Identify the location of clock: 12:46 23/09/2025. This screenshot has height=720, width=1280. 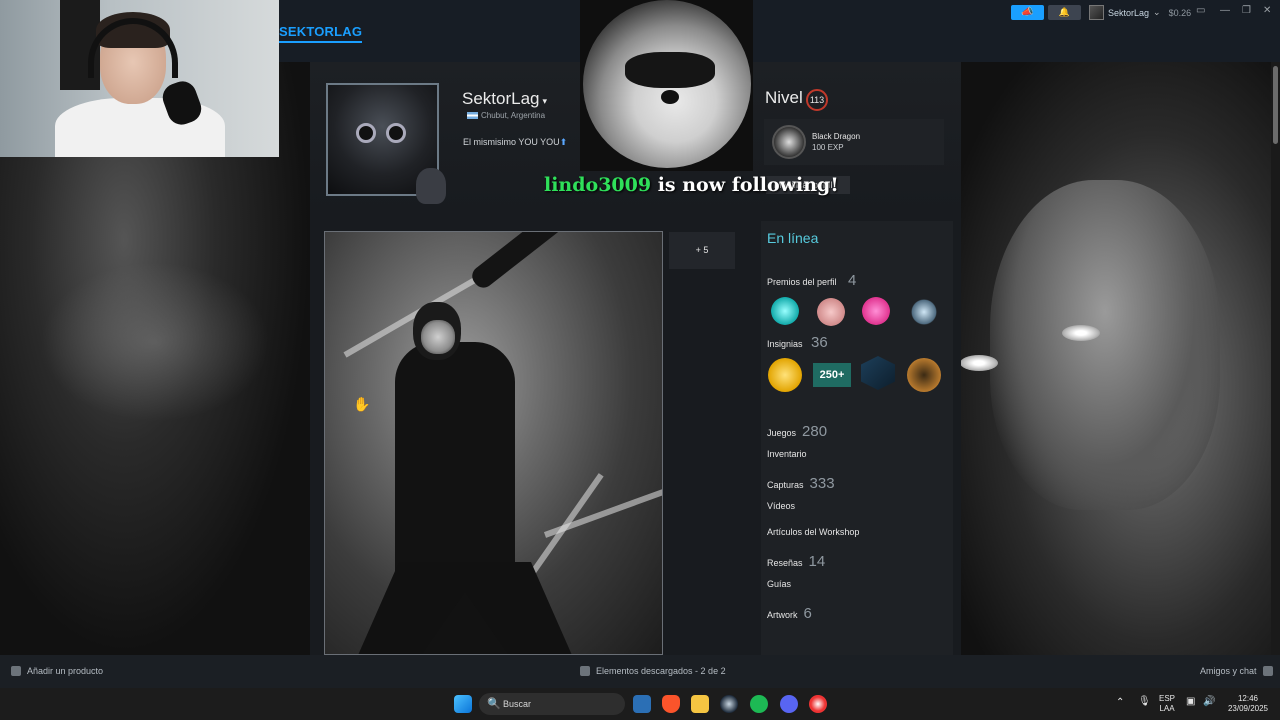
(1248, 704).